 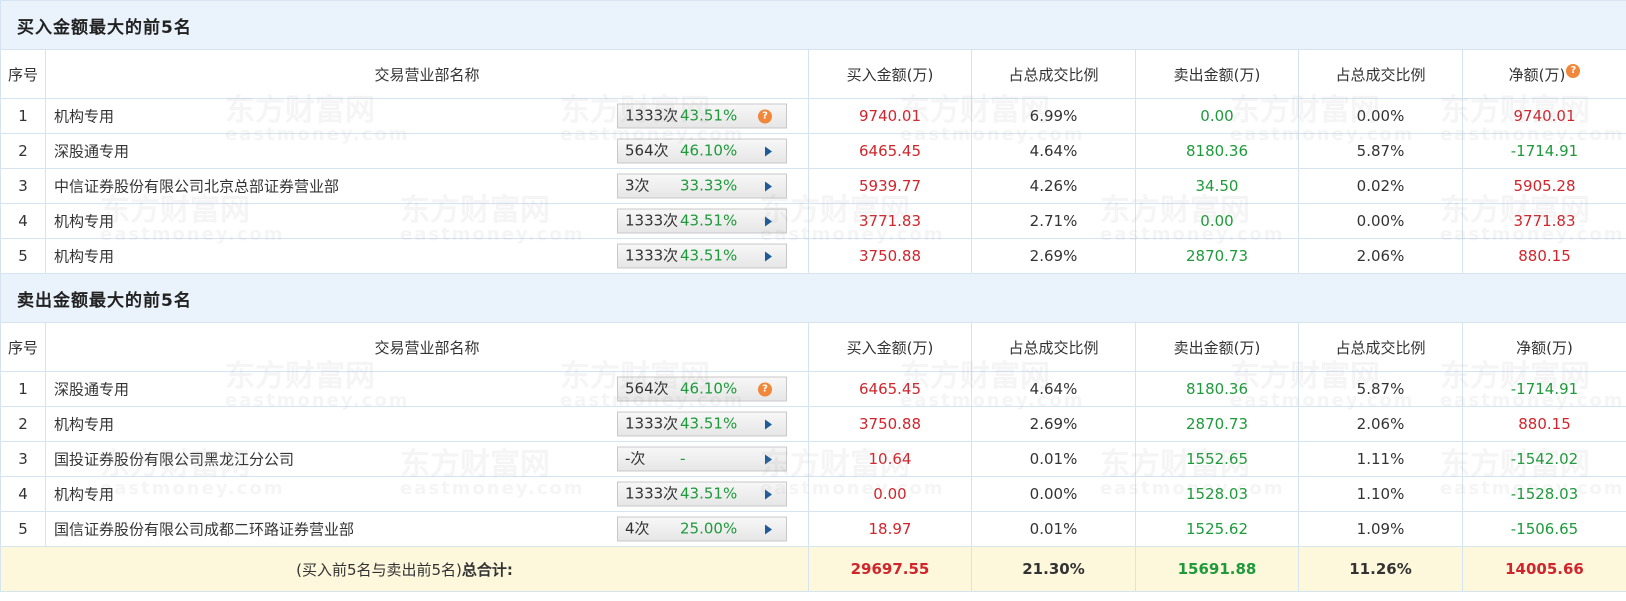 I want to click on buy-ratio-cell: 0.00%, so click(x=1053, y=494).